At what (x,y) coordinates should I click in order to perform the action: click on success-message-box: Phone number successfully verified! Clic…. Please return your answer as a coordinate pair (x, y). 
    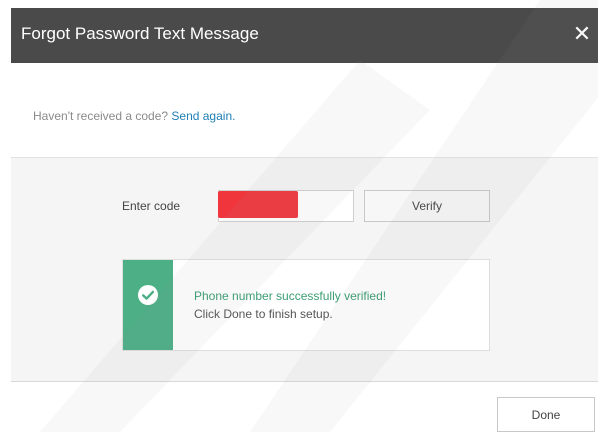
    Looking at the image, I should click on (306, 305).